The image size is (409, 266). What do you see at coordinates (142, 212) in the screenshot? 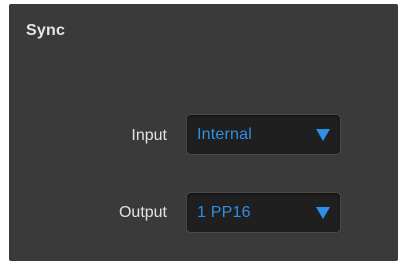
I see `output-label: Output` at bounding box center [142, 212].